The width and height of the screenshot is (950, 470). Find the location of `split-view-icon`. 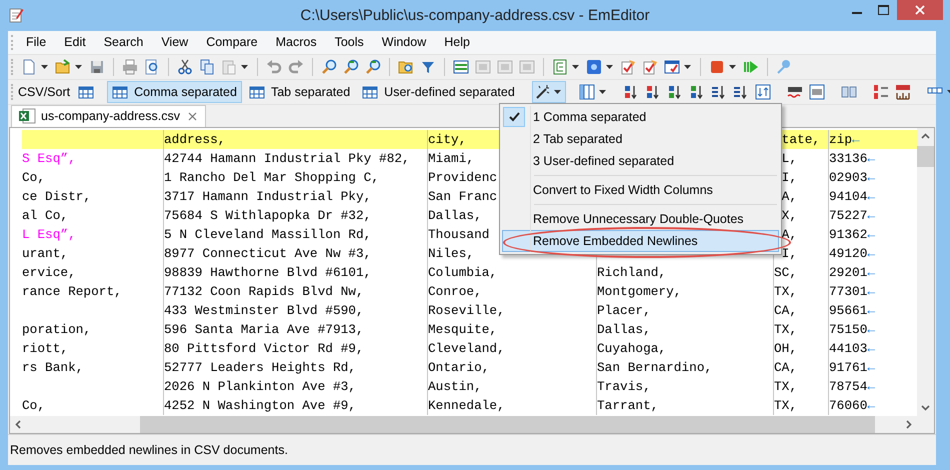

split-view-icon is located at coordinates (848, 92).